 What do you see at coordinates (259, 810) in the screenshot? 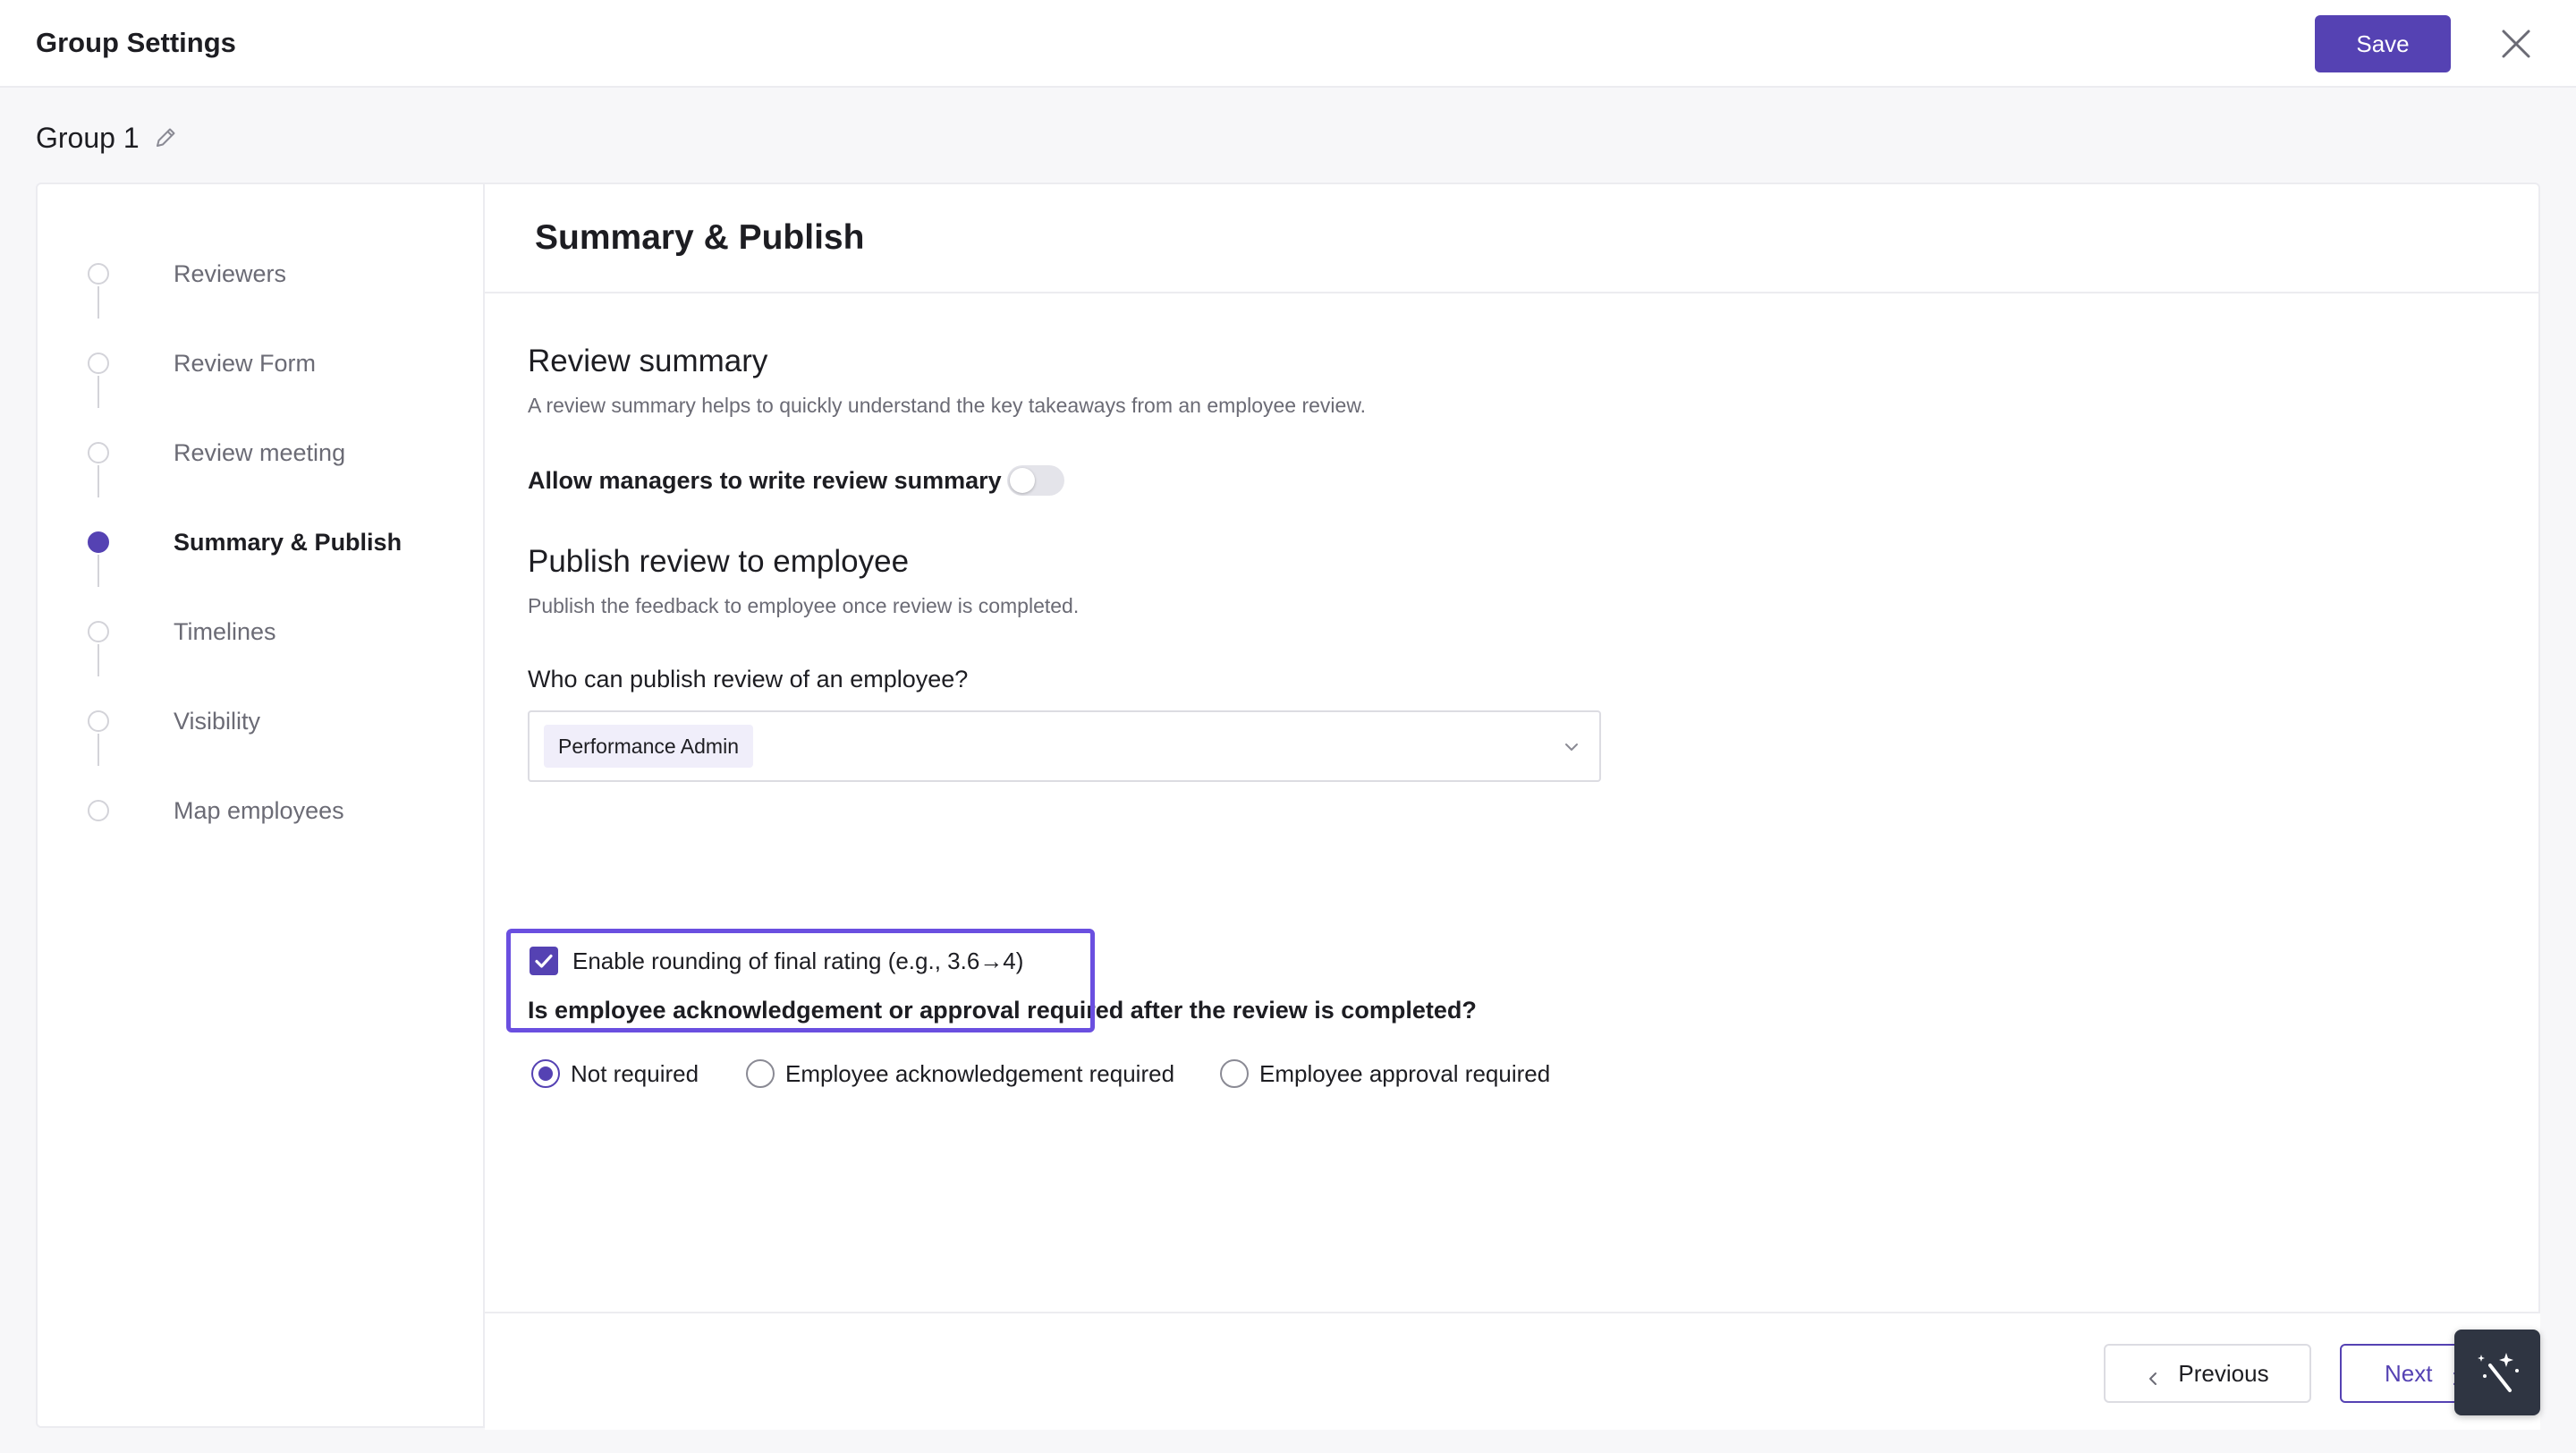
I see `step-label: Map employees` at bounding box center [259, 810].